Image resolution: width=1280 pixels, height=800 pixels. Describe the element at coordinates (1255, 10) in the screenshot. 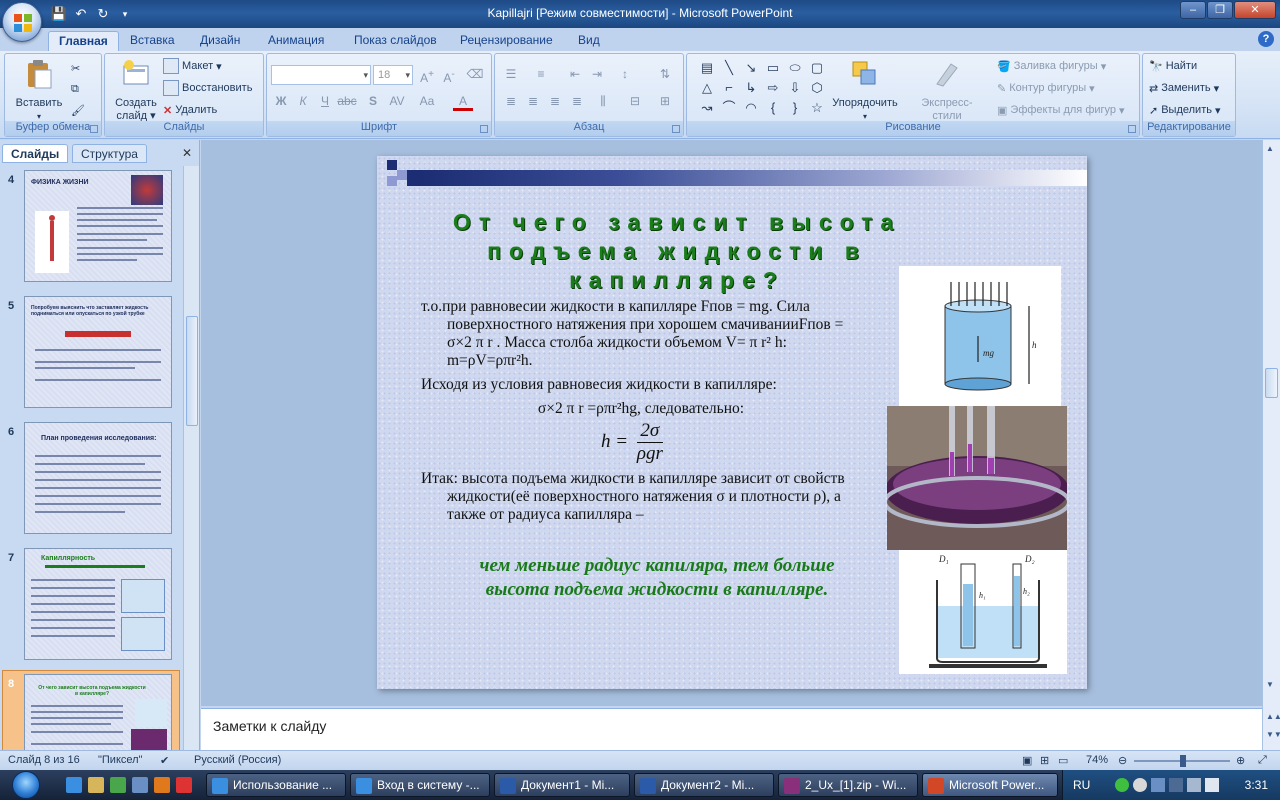

I see `close-button: ✕` at that location.